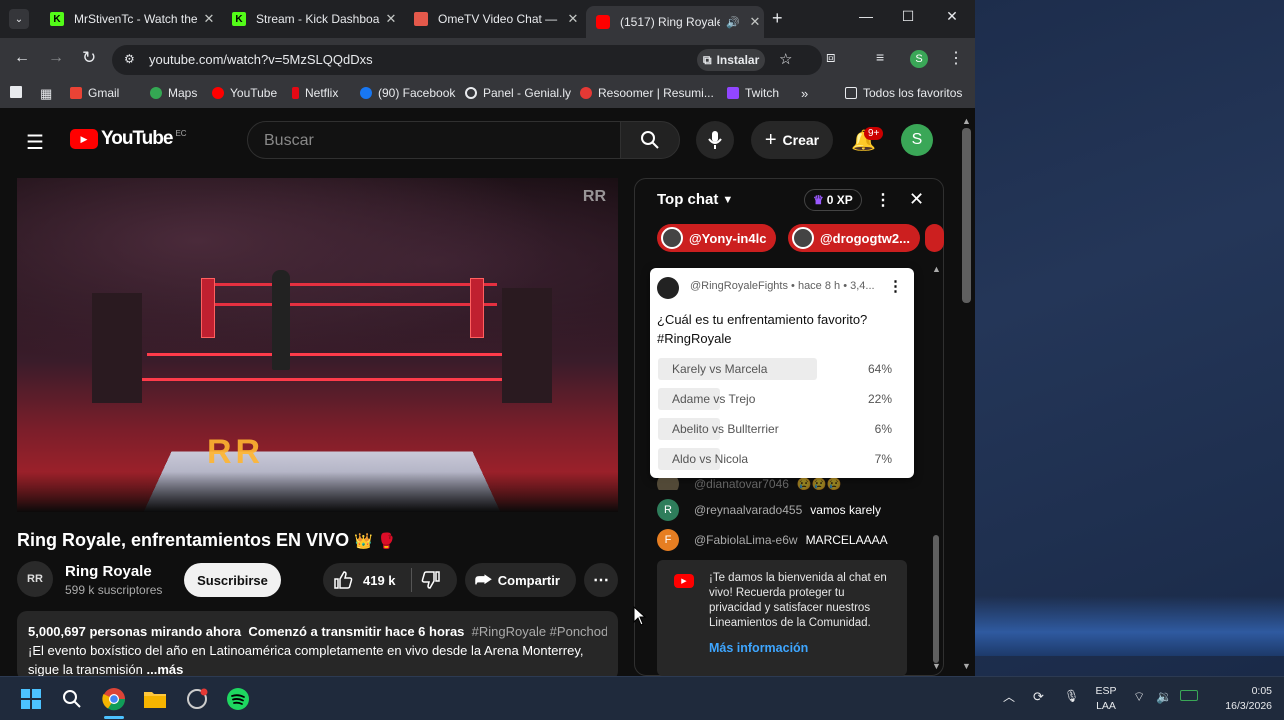 The width and height of the screenshot is (1284, 720). Describe the element at coordinates (919, 59) in the screenshot. I see `profile-avatar: S` at that location.